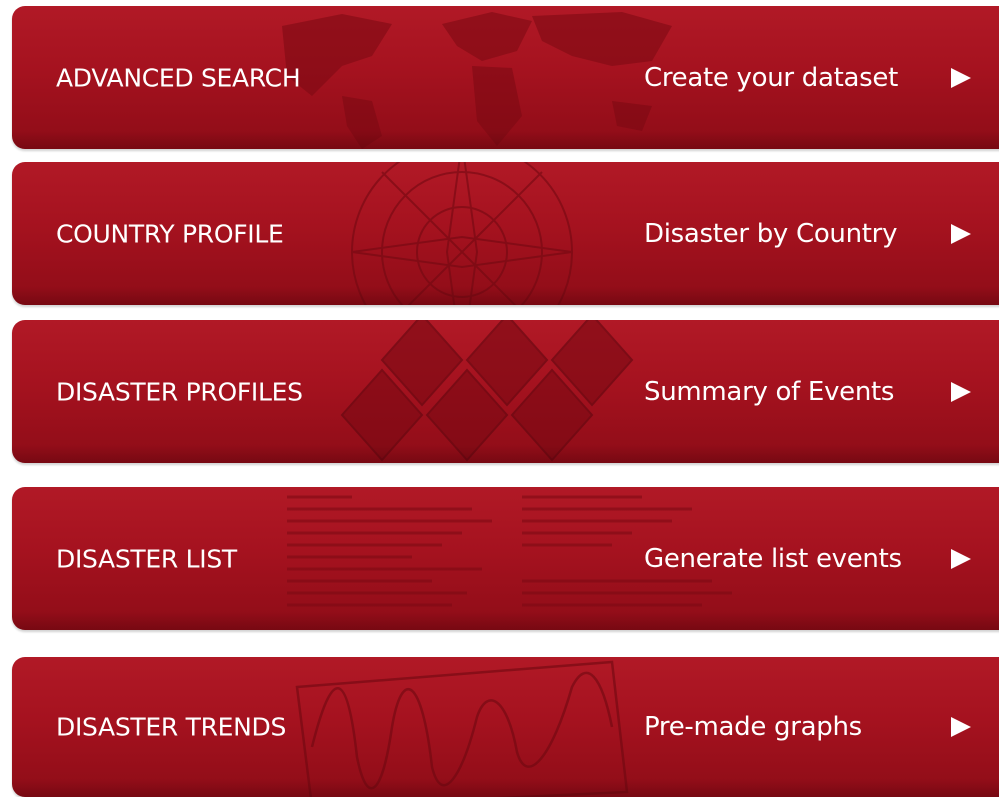  Describe the element at coordinates (178, 77) in the screenshot. I see `panel-title: ADVANCED SEARCH` at that location.